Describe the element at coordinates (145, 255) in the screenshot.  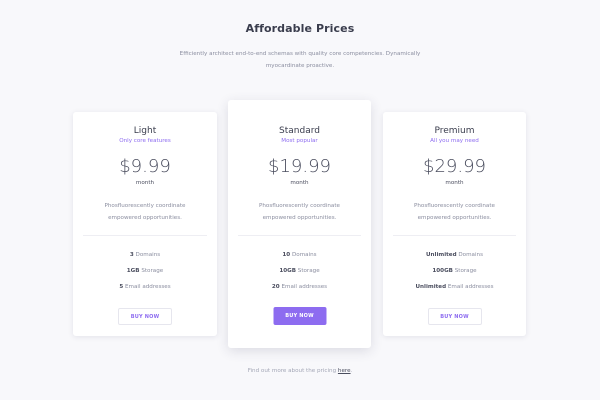
I see `feature-domains: 3 Domains` at that location.